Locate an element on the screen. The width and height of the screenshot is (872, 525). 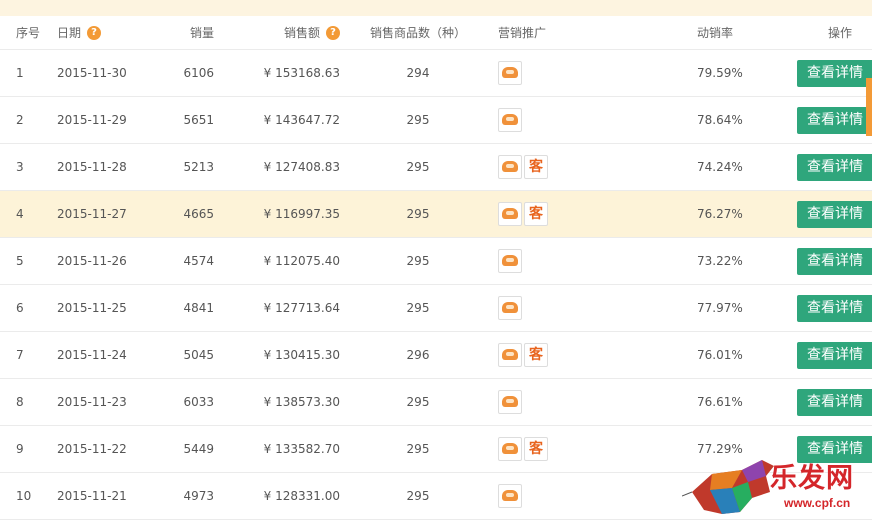
row-amount: ¥ 130415.30 is located at coordinates (301, 355).